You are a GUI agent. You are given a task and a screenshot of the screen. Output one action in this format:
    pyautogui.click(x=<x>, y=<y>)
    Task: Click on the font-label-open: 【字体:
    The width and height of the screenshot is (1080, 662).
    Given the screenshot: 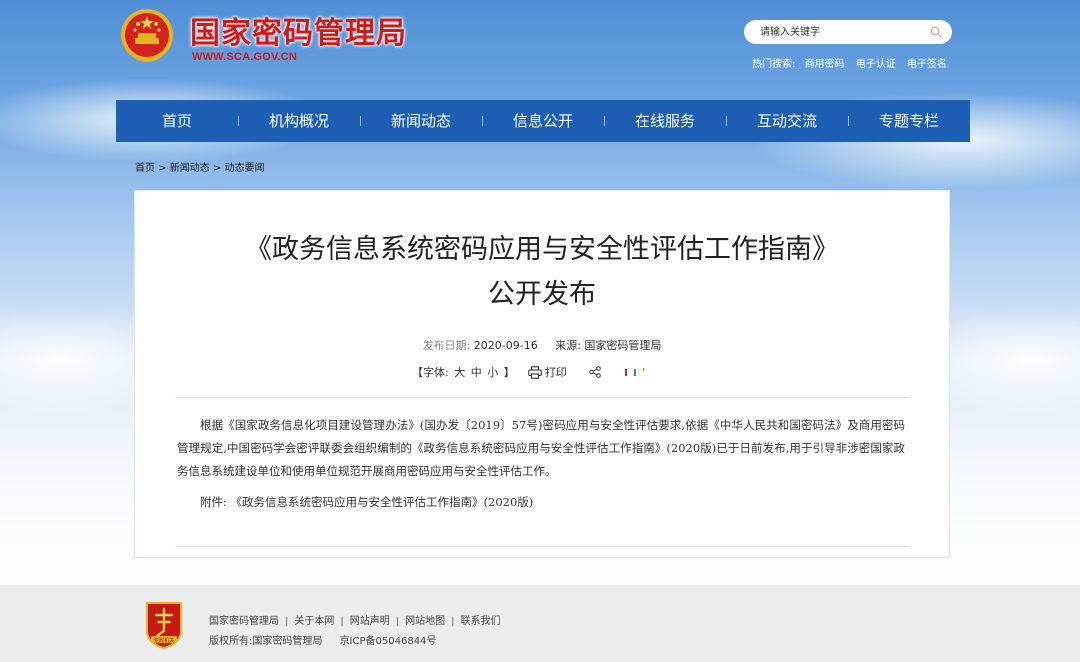 What is the action you would take?
    pyautogui.click(x=430, y=372)
    